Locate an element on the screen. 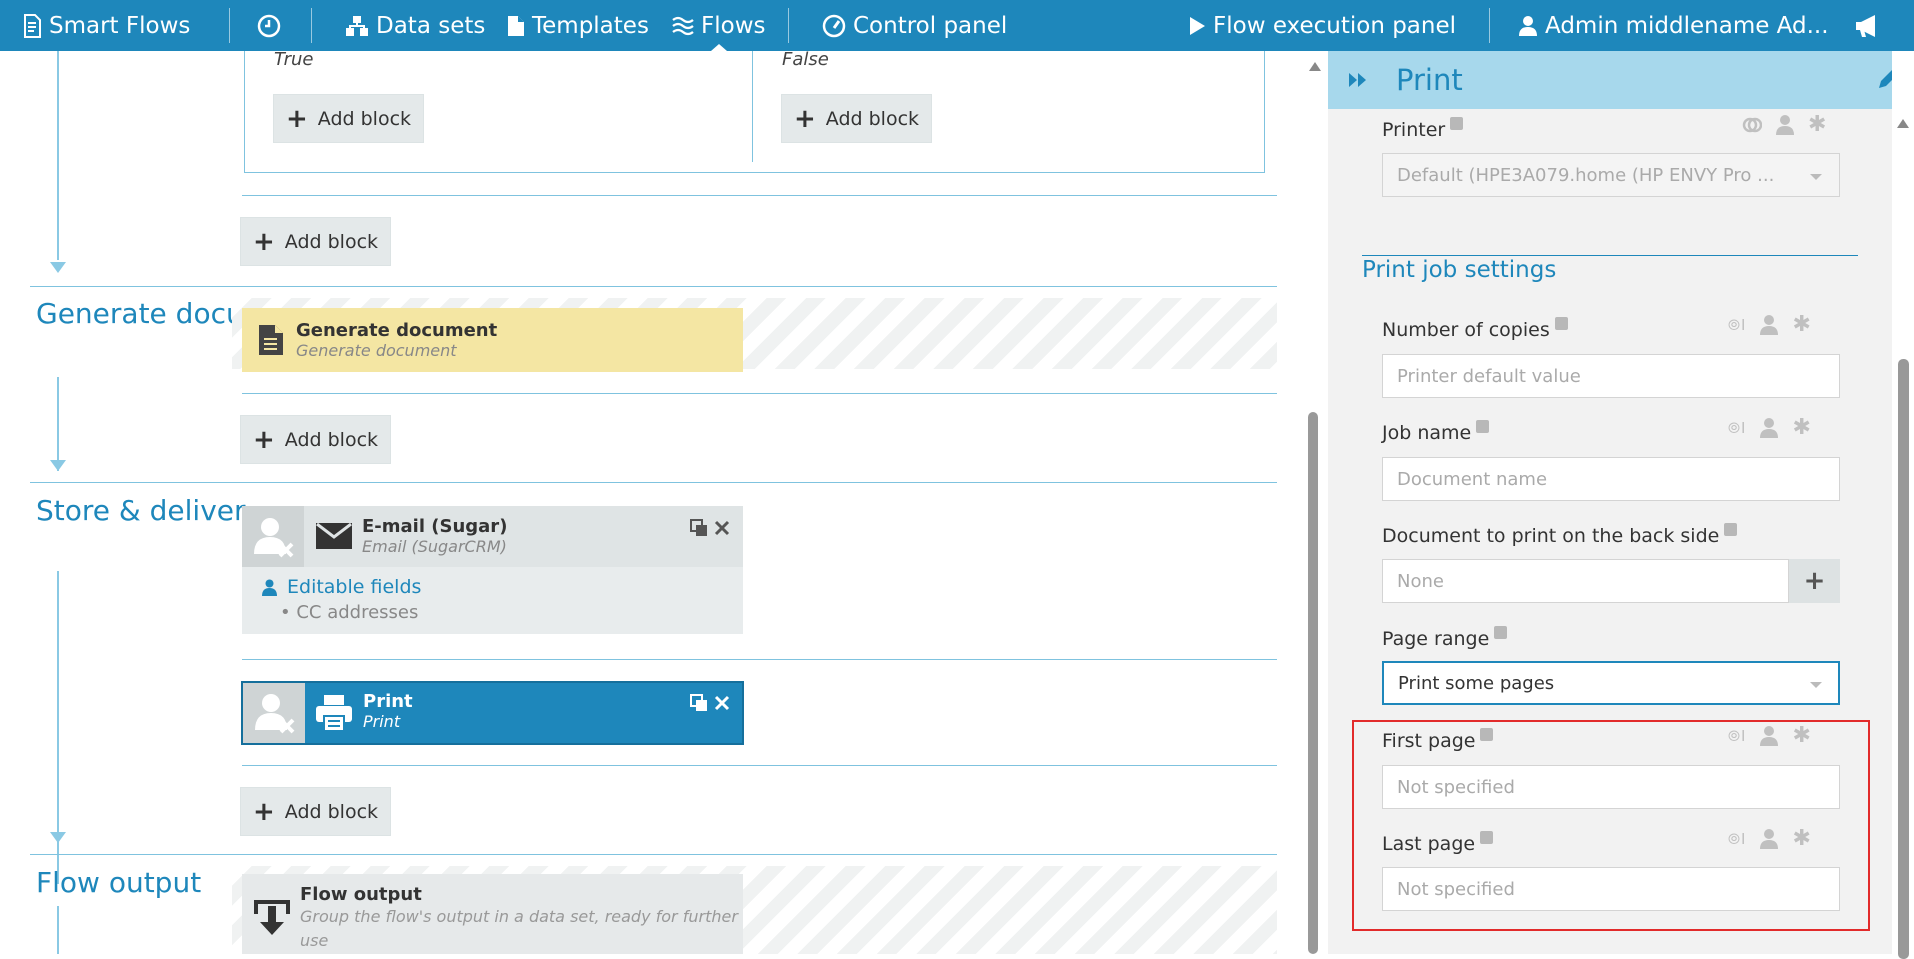 The image size is (1914, 959). last-page-field-label: Last page is located at coordinates (1438, 843).